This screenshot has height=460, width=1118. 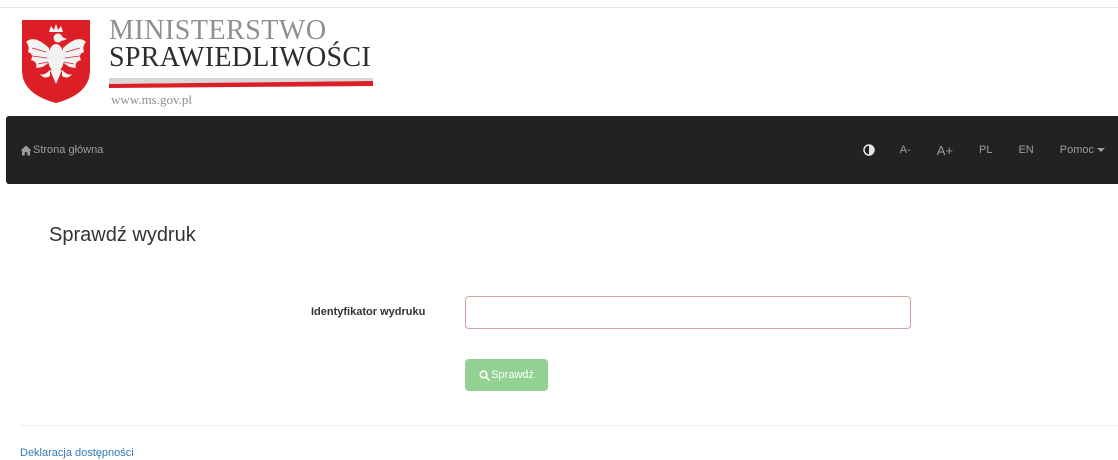 What do you see at coordinates (368, 312) in the screenshot?
I see `print-id-label: Identyfikator wydruku` at bounding box center [368, 312].